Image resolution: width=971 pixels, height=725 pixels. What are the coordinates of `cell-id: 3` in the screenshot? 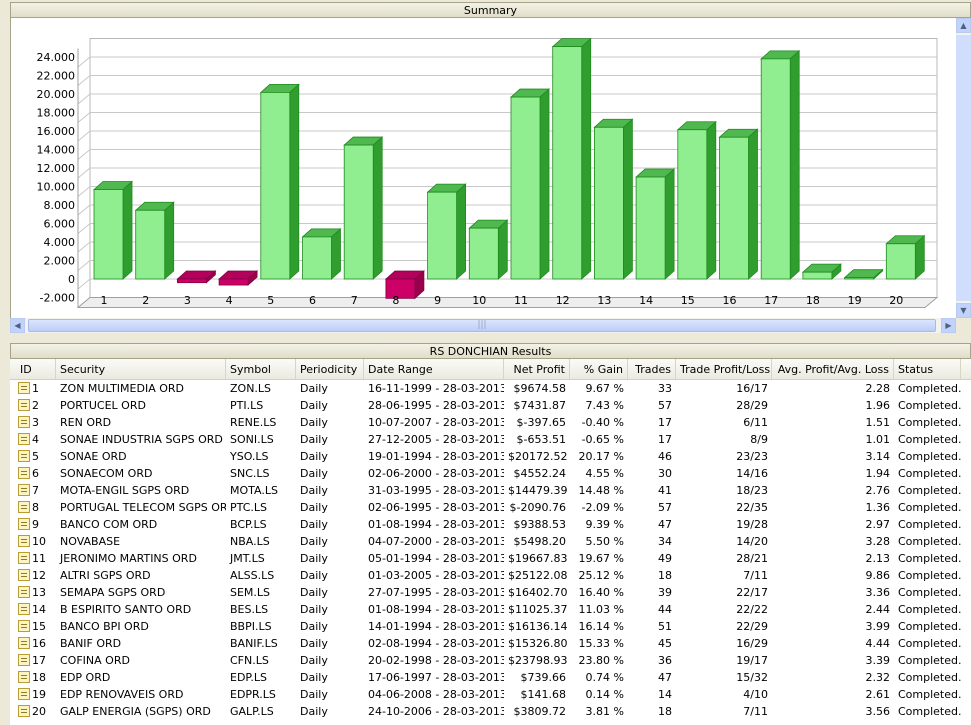 It's located at (35, 422).